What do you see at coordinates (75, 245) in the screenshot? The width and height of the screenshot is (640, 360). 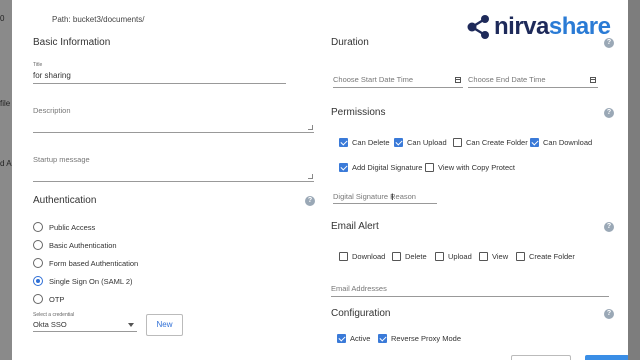 I see `auth-option-basic: Basic Authentication` at bounding box center [75, 245].